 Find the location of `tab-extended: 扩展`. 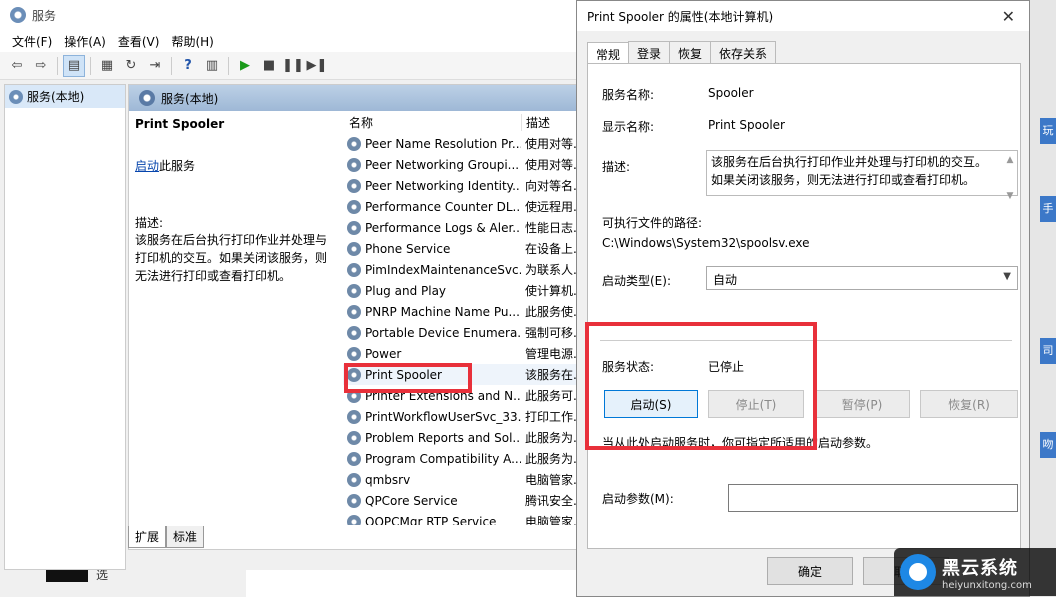

tab-extended: 扩展 is located at coordinates (147, 537).